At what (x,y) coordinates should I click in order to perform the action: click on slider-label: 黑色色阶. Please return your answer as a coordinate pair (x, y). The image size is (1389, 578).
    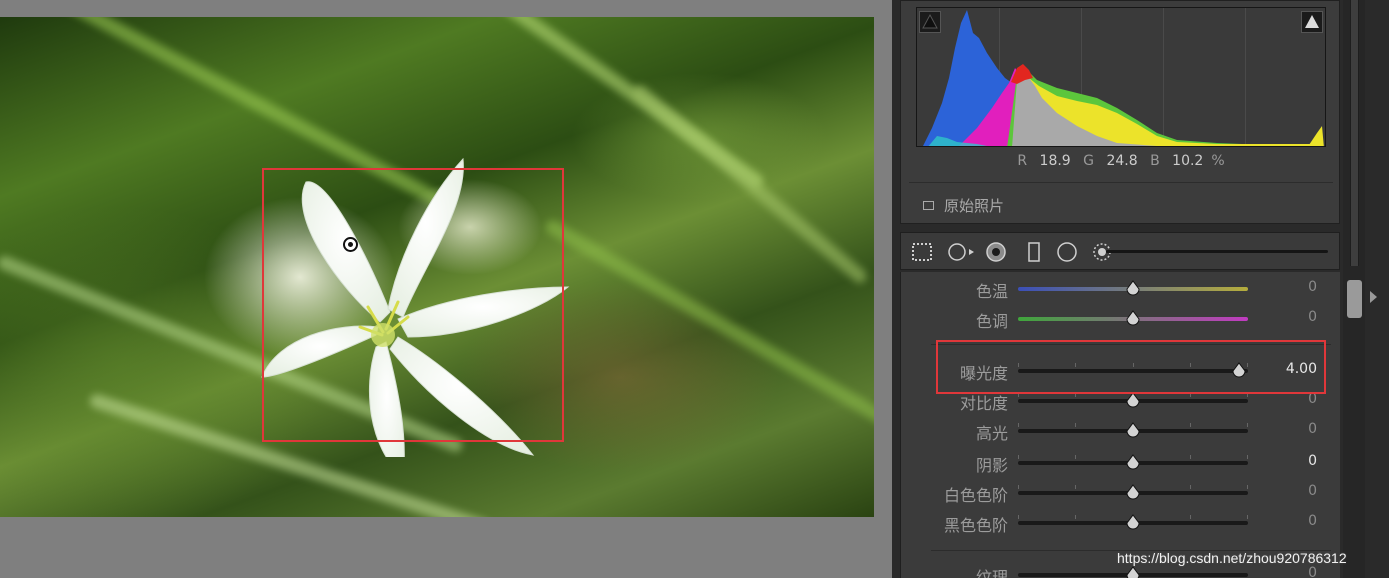
    Looking at the image, I should click on (975, 525).